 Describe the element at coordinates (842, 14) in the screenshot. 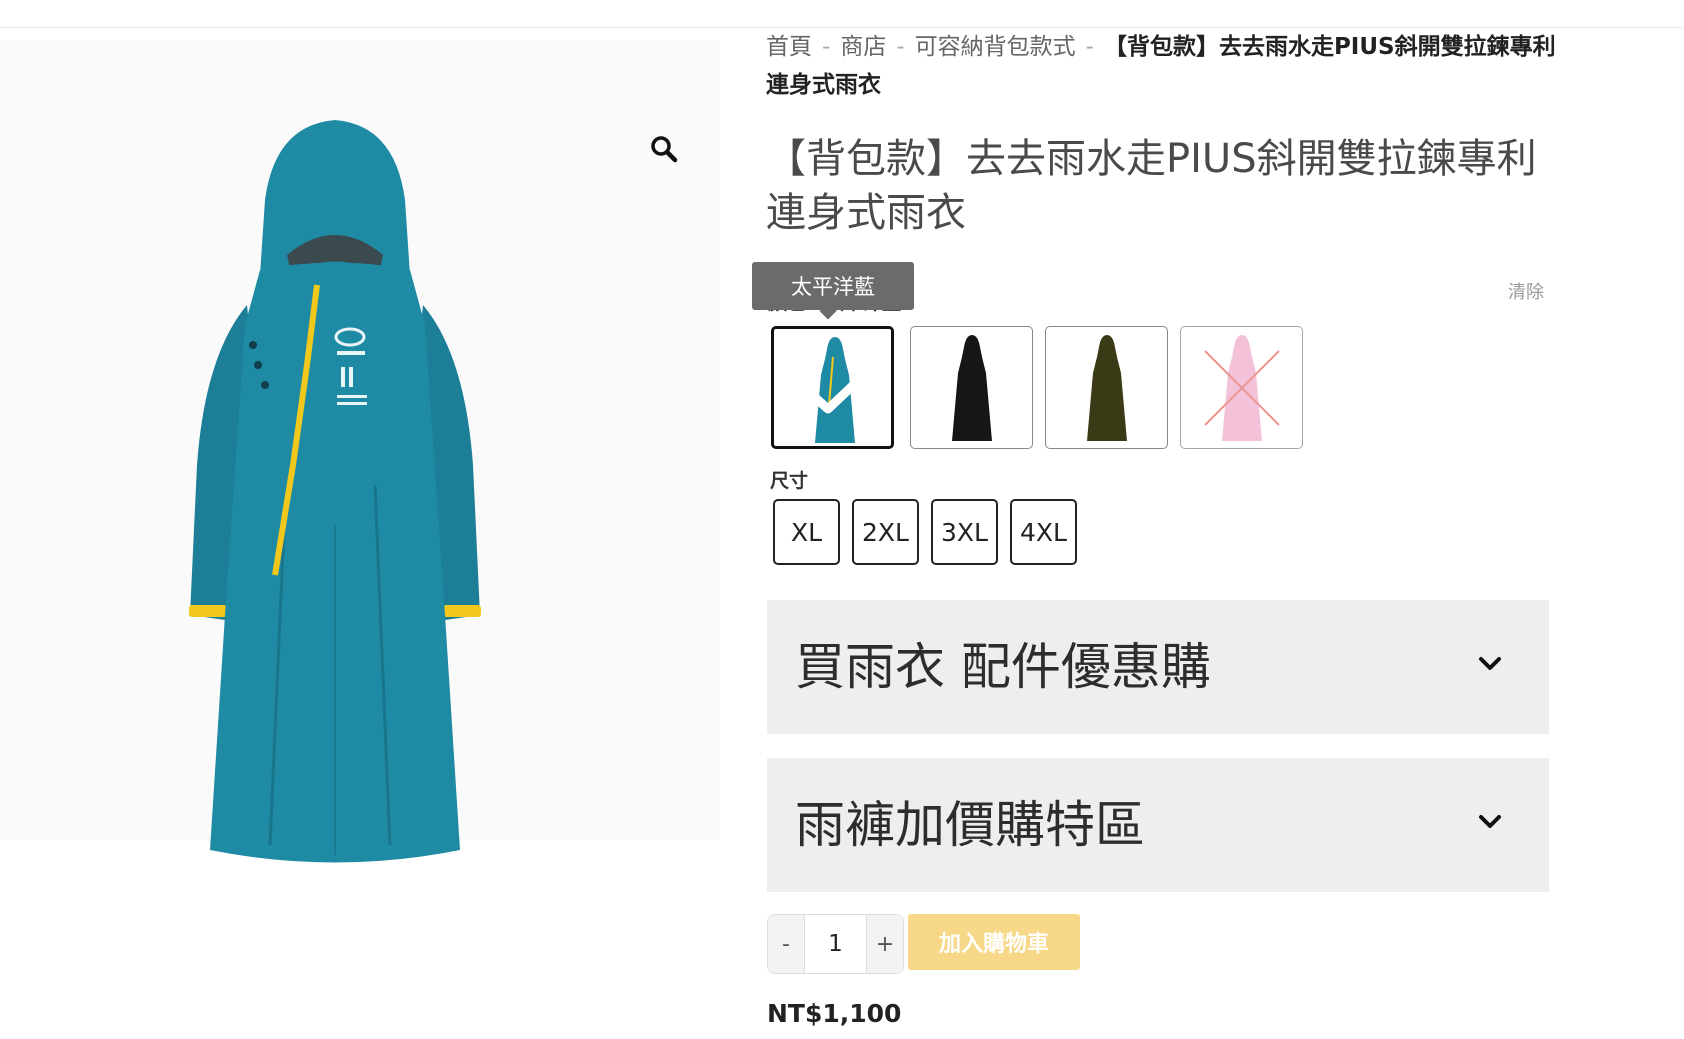

I see `top-divider` at that location.